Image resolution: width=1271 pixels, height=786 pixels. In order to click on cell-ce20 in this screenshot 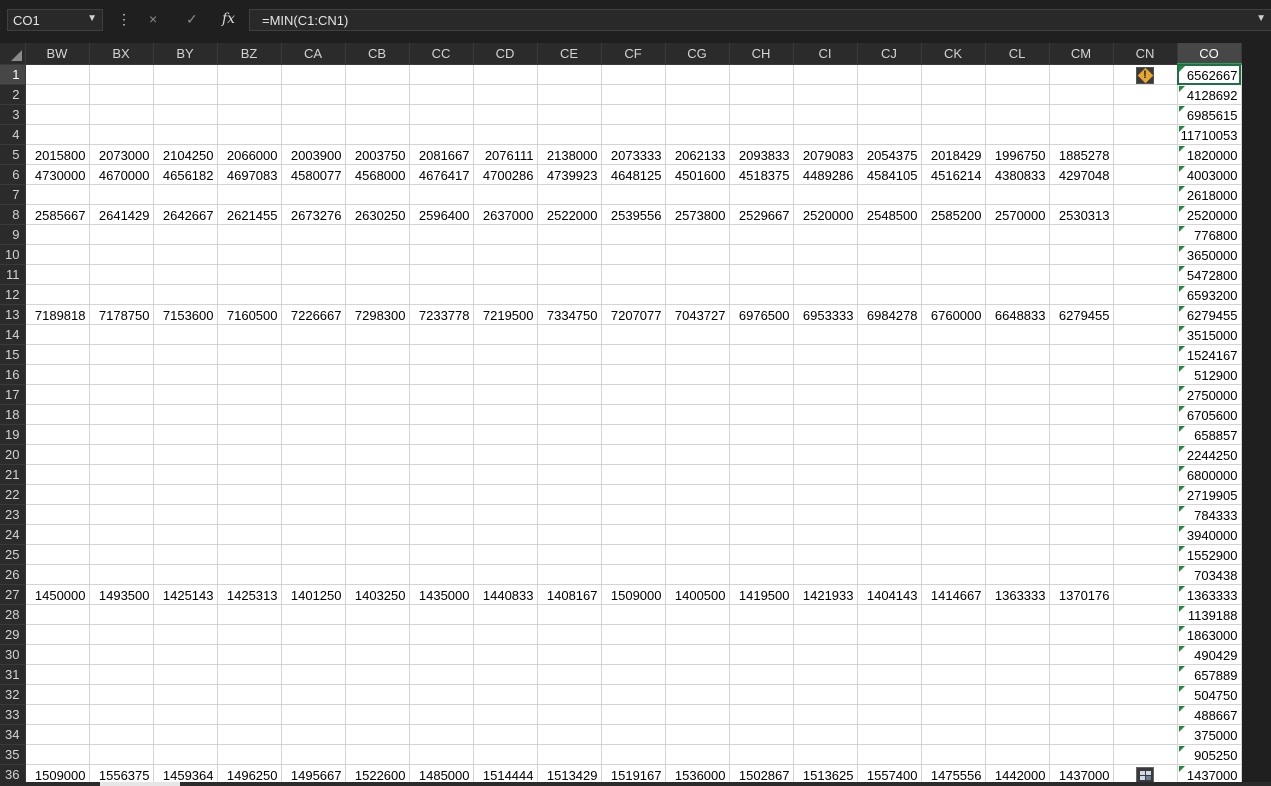, I will do `click(569, 454)`.